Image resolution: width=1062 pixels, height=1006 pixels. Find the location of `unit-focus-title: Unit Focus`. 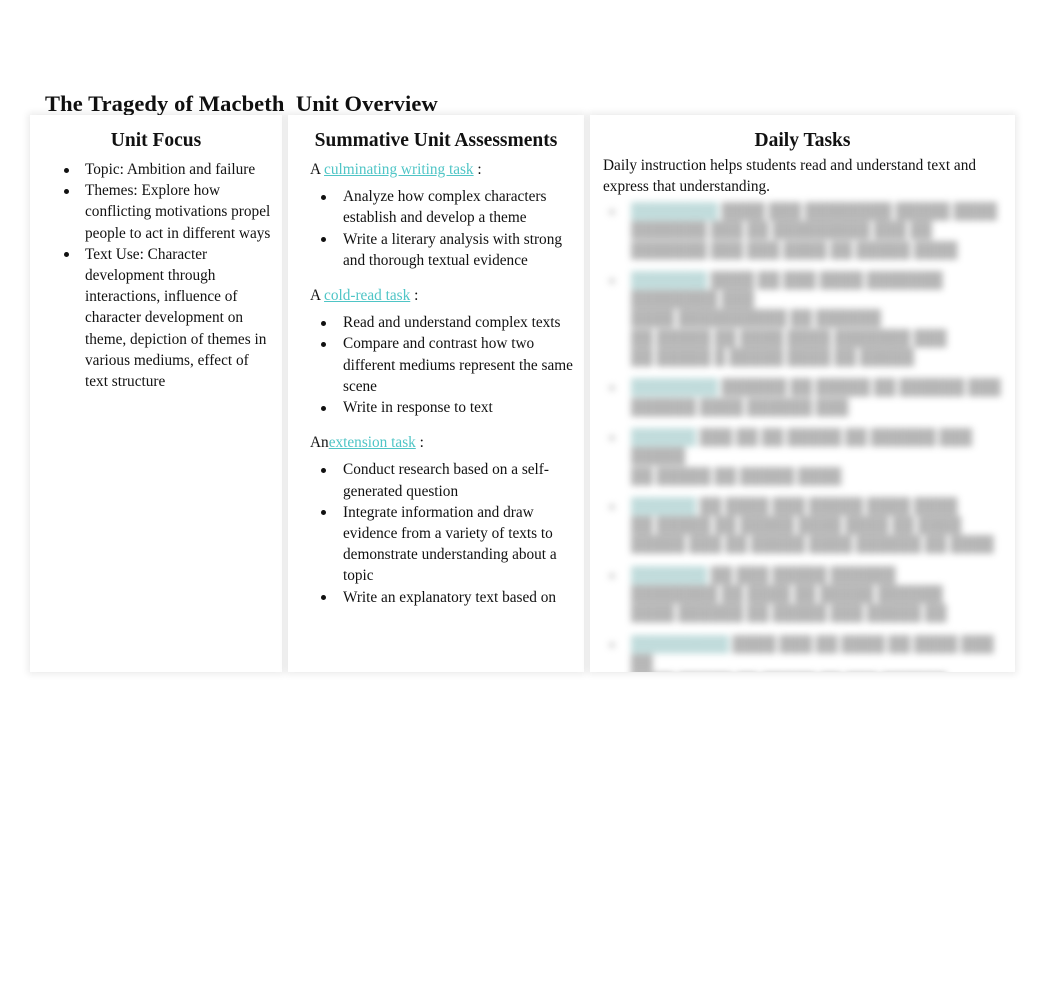

unit-focus-title: Unit Focus is located at coordinates (156, 140).